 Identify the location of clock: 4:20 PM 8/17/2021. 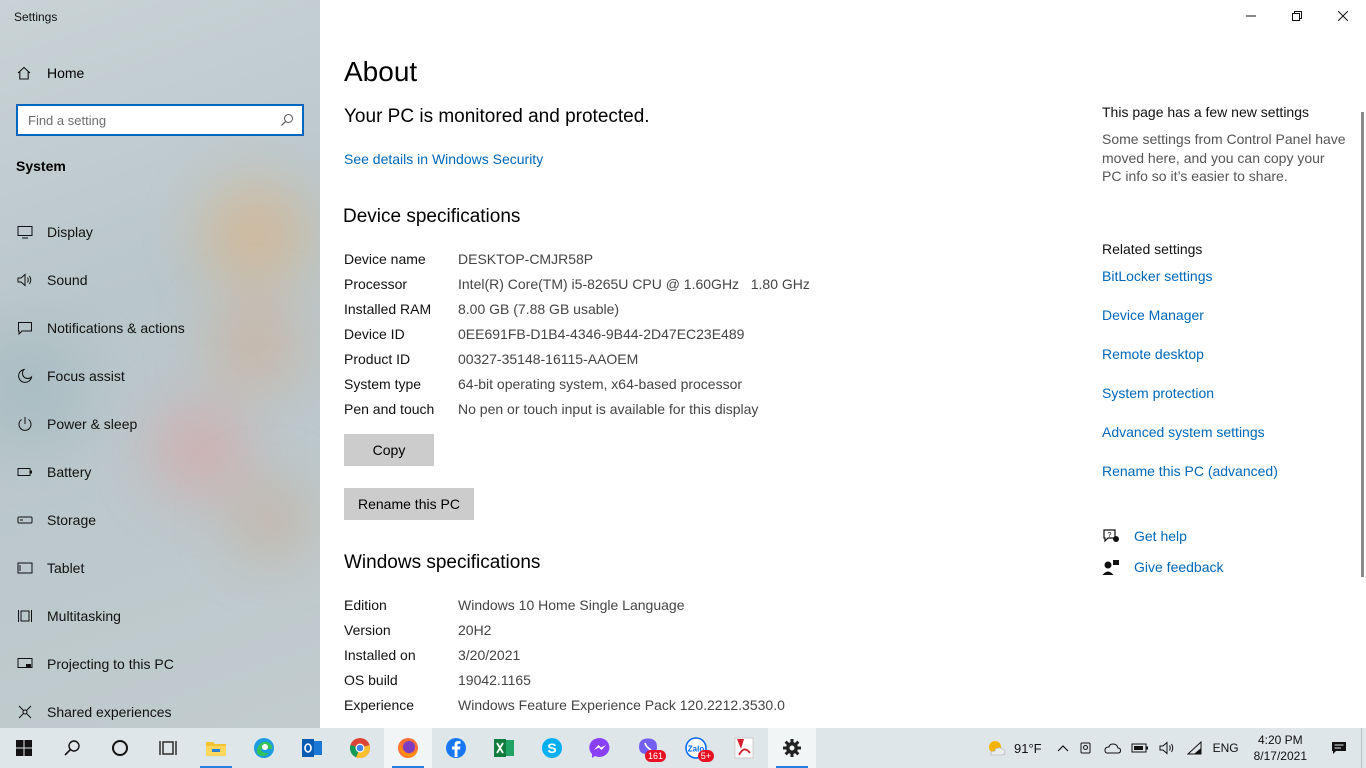
(1280, 748).